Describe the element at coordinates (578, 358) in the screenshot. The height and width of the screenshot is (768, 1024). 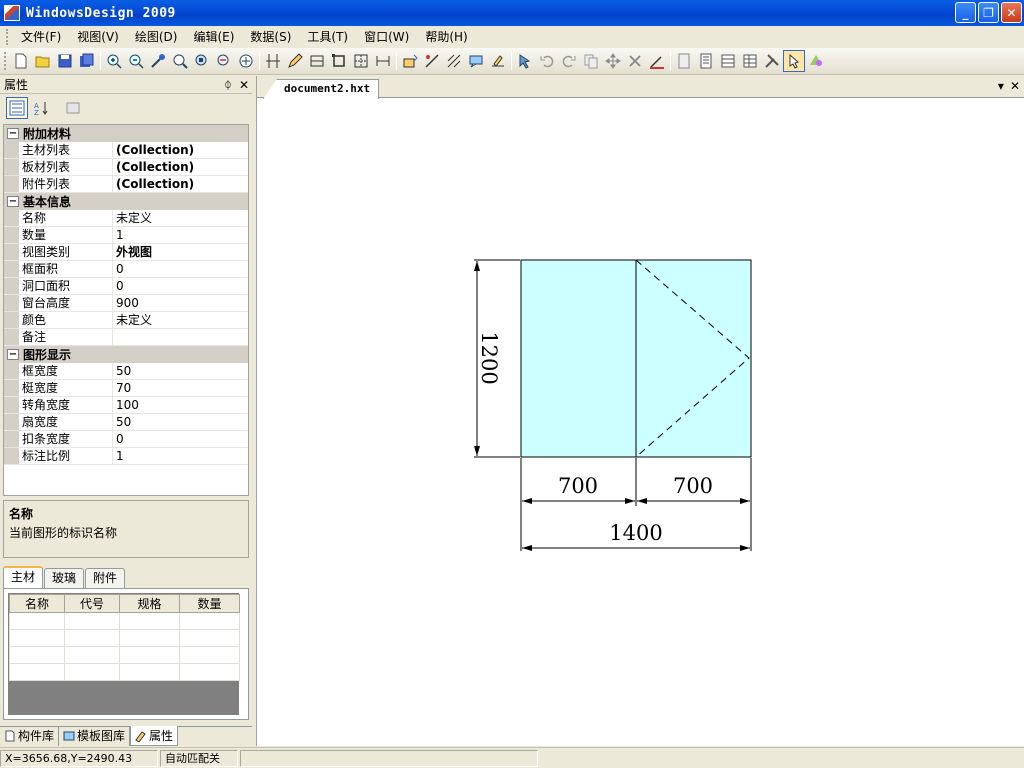
I see `window-pane-left` at that location.